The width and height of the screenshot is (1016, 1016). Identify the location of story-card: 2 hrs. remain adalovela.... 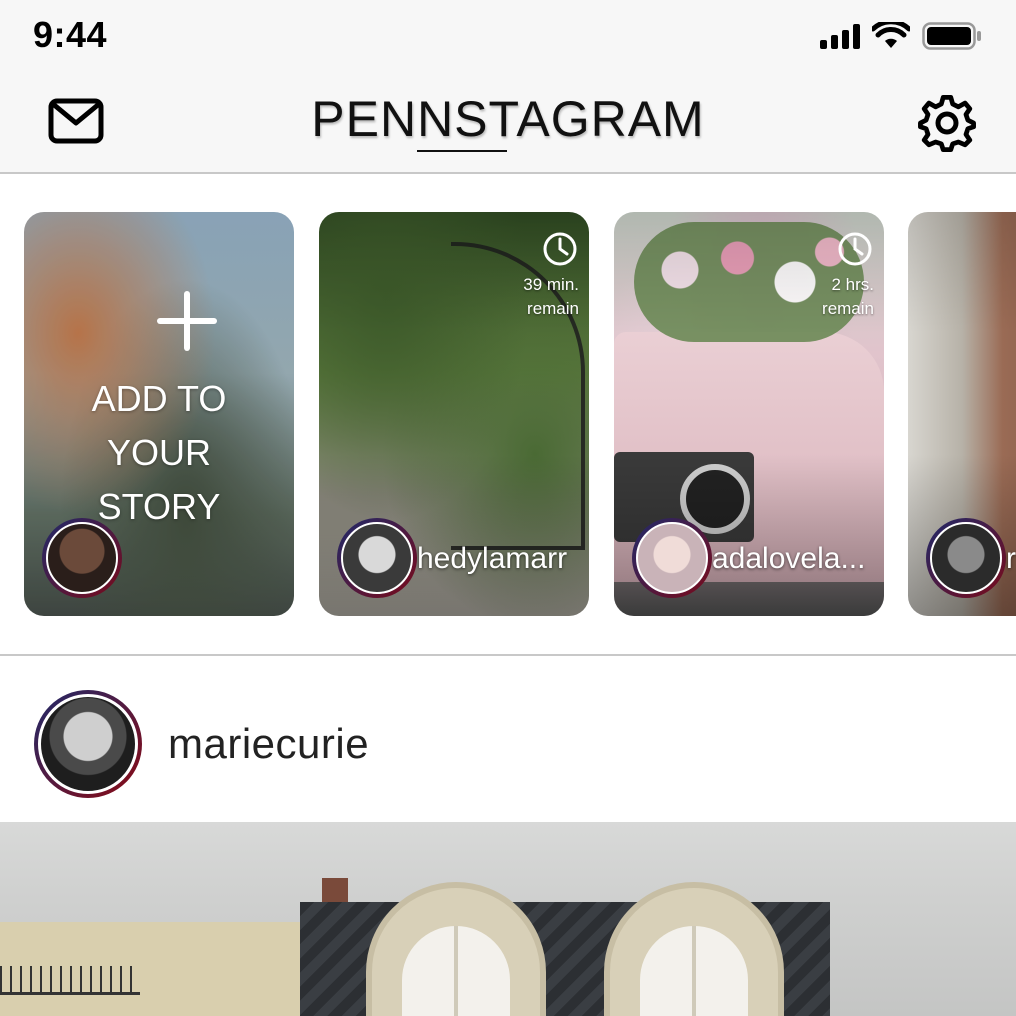
(749, 414).